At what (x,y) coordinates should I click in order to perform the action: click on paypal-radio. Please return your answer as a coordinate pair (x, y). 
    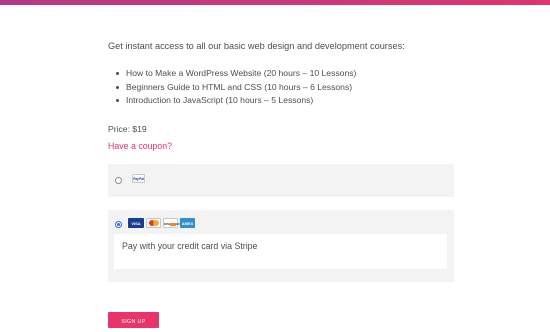
    Looking at the image, I should click on (118, 180).